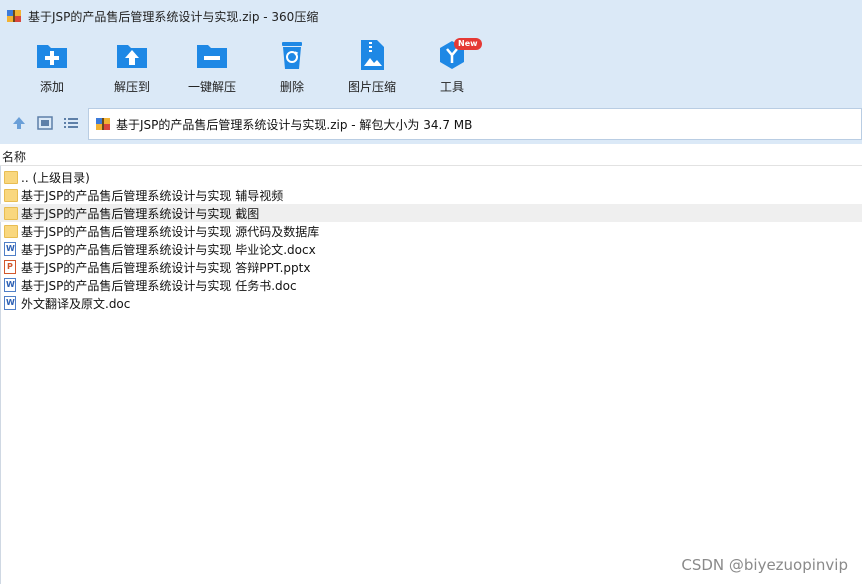 The image size is (862, 584). I want to click on tools-button: New 工具, so click(452, 69).